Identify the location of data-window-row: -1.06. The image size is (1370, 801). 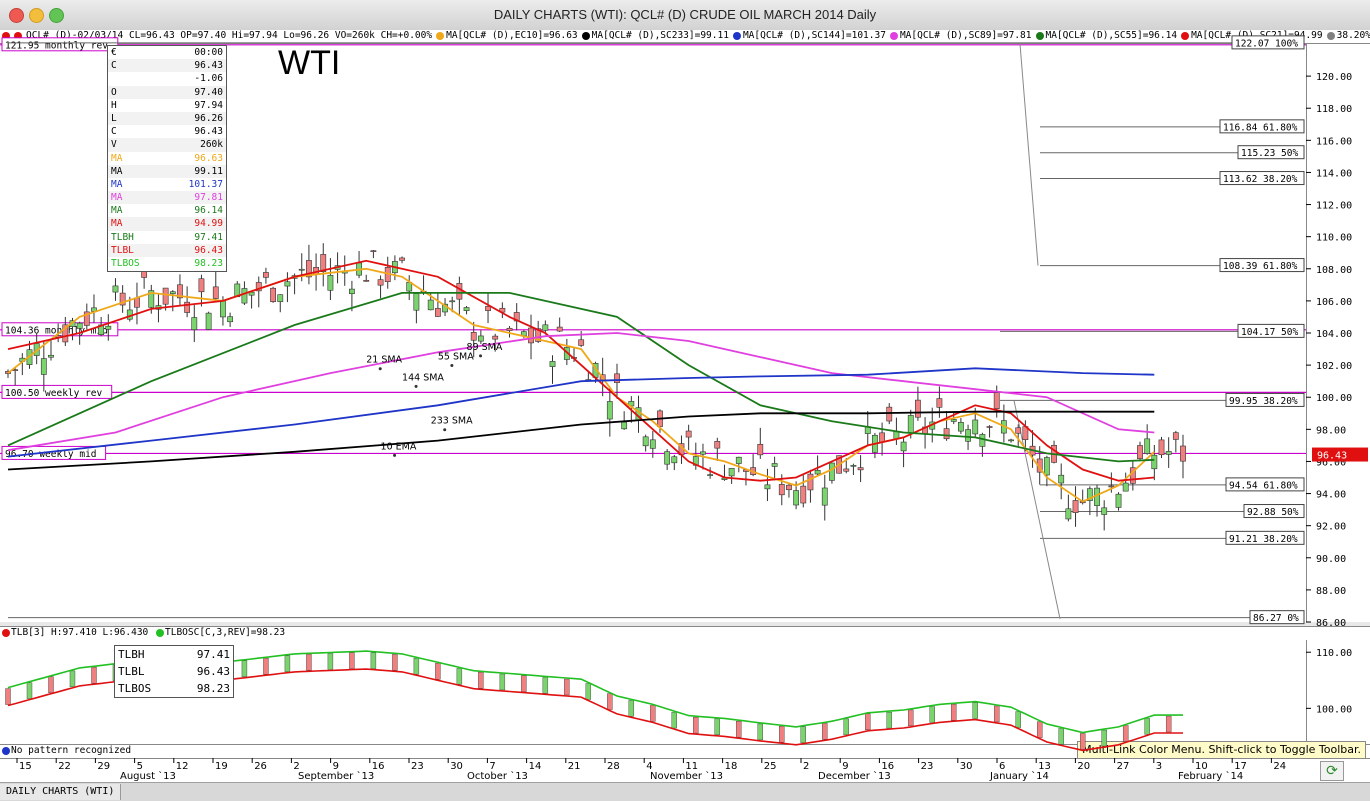
(167, 78).